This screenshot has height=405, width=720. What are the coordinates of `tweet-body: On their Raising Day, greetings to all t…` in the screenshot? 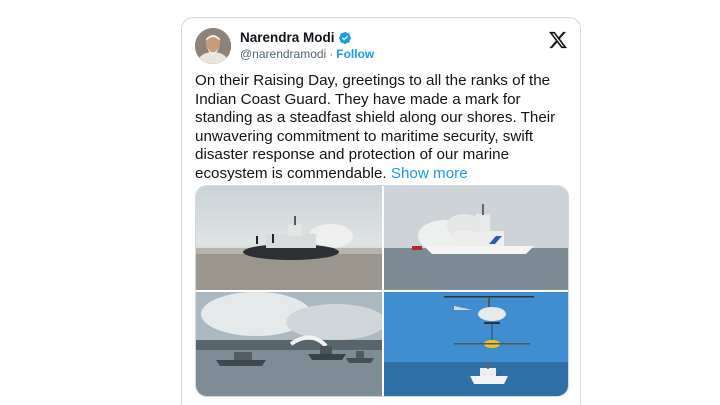 It's located at (383, 128).